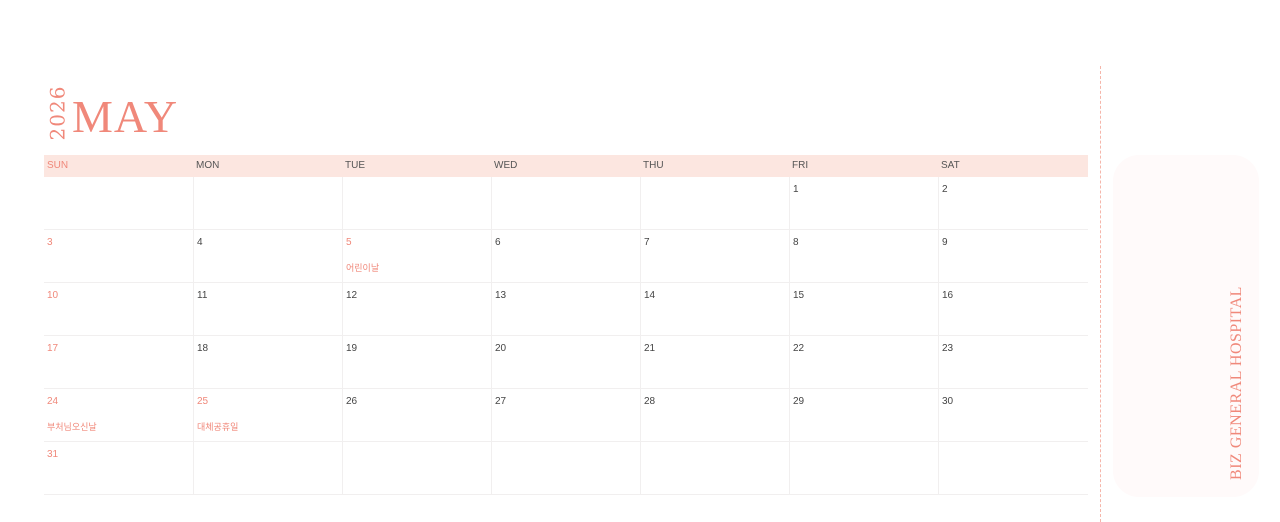  Describe the element at coordinates (1100, 294) in the screenshot. I see `dashed-divider` at that location.